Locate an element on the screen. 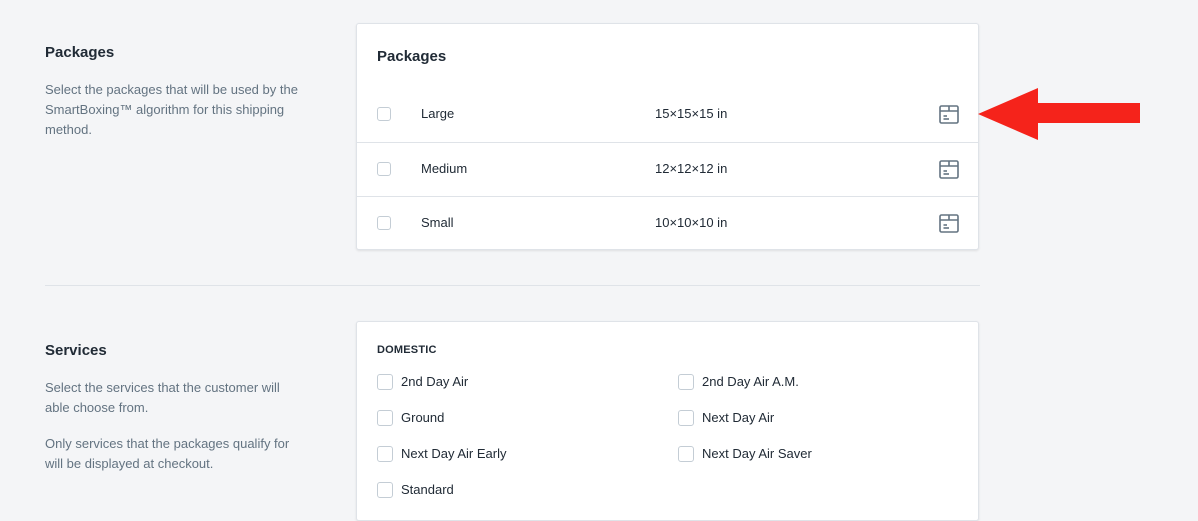 The width and height of the screenshot is (1198, 521). services-group-label: DOMESTIC is located at coordinates (407, 350).